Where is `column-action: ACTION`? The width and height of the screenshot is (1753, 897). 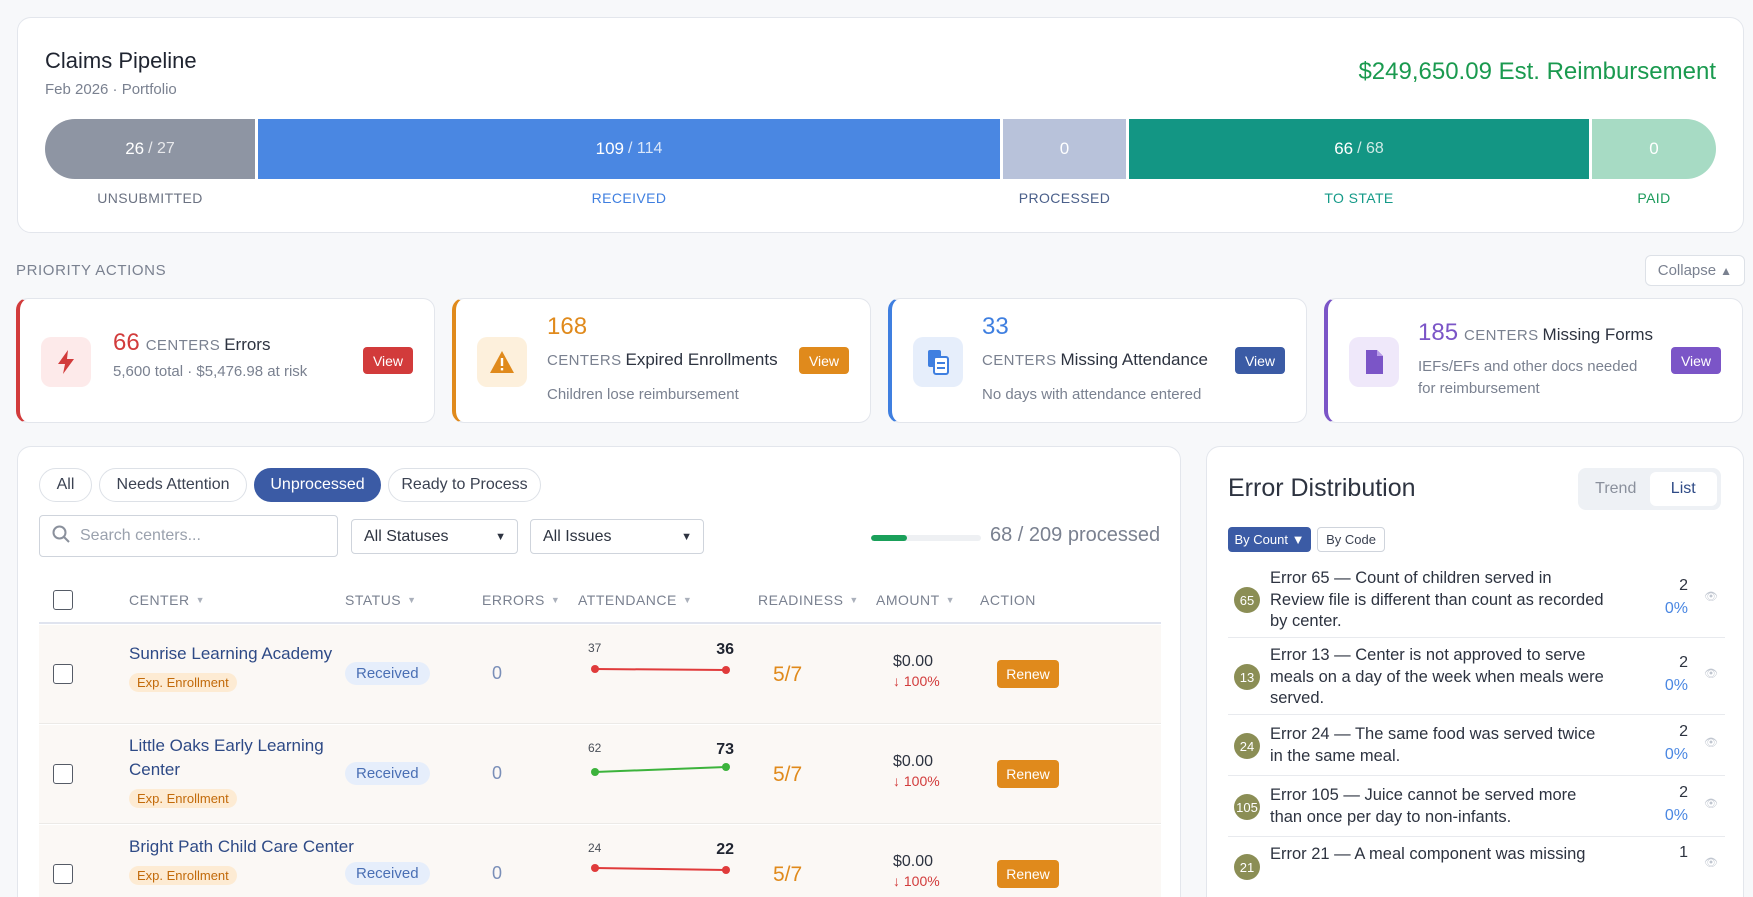
column-action: ACTION is located at coordinates (1008, 599).